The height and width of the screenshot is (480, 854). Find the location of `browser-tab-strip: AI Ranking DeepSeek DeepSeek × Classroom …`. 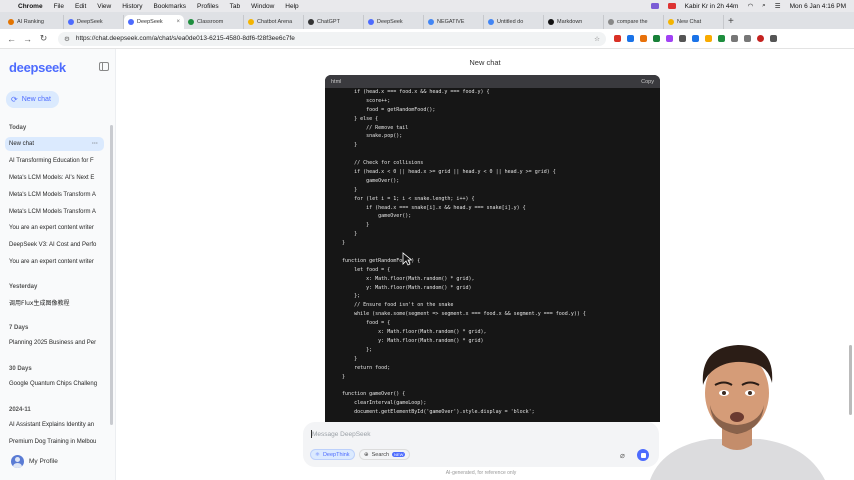

browser-tab-strip: AI Ranking DeepSeek DeepSeek × Classroom … is located at coordinates (427, 20).